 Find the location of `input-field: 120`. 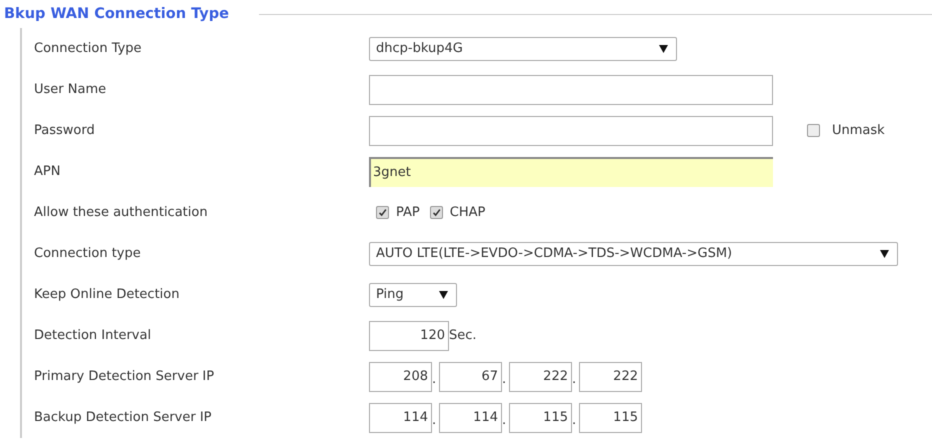

input-field: 120 is located at coordinates (409, 335).